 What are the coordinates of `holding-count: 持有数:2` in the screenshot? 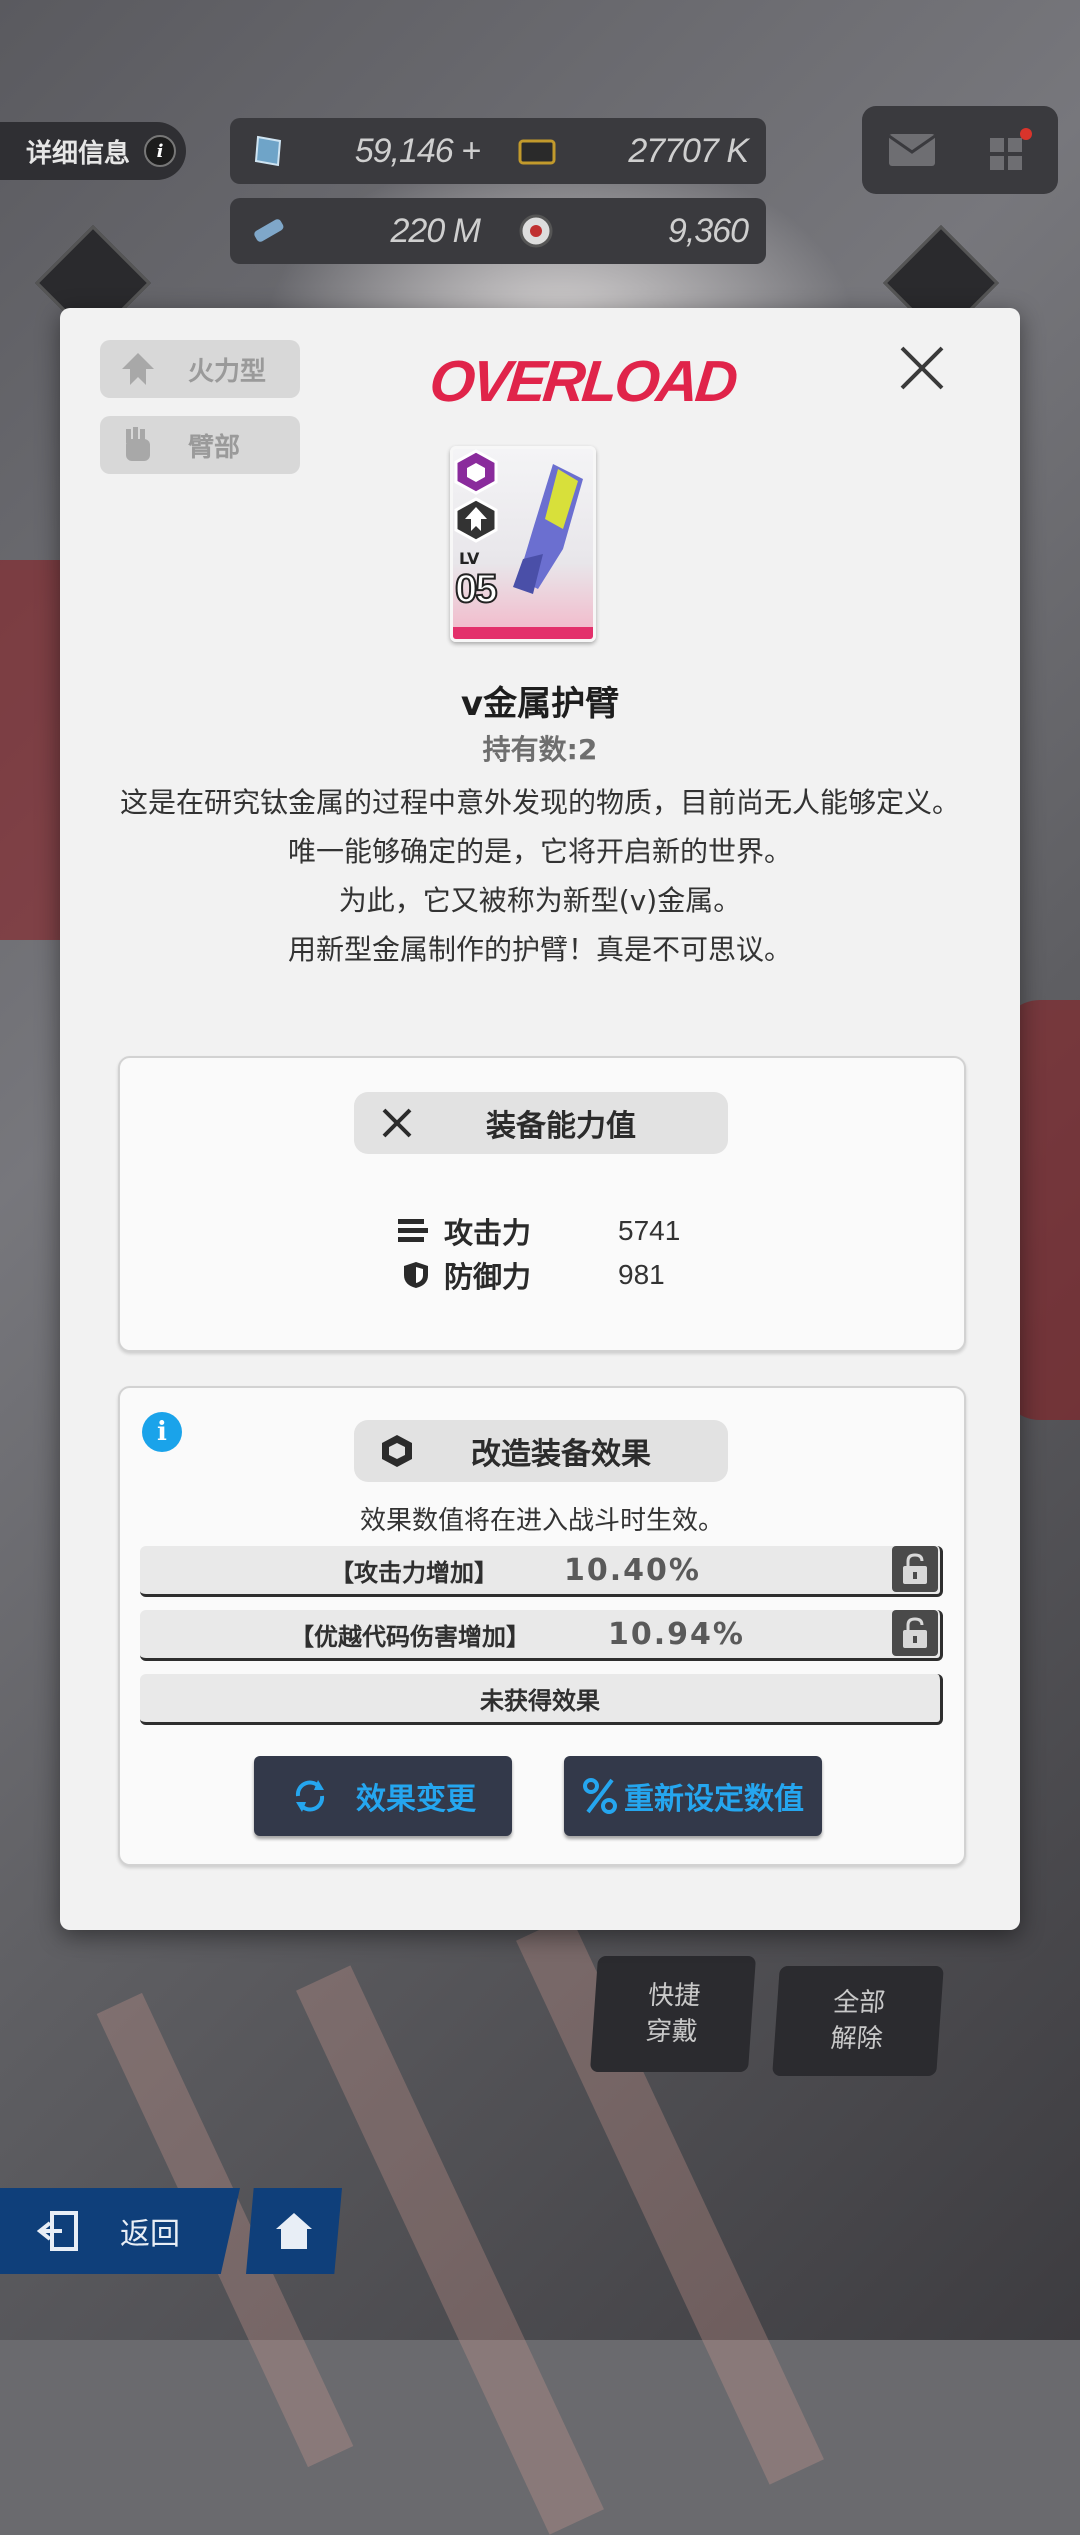 It's located at (540, 749).